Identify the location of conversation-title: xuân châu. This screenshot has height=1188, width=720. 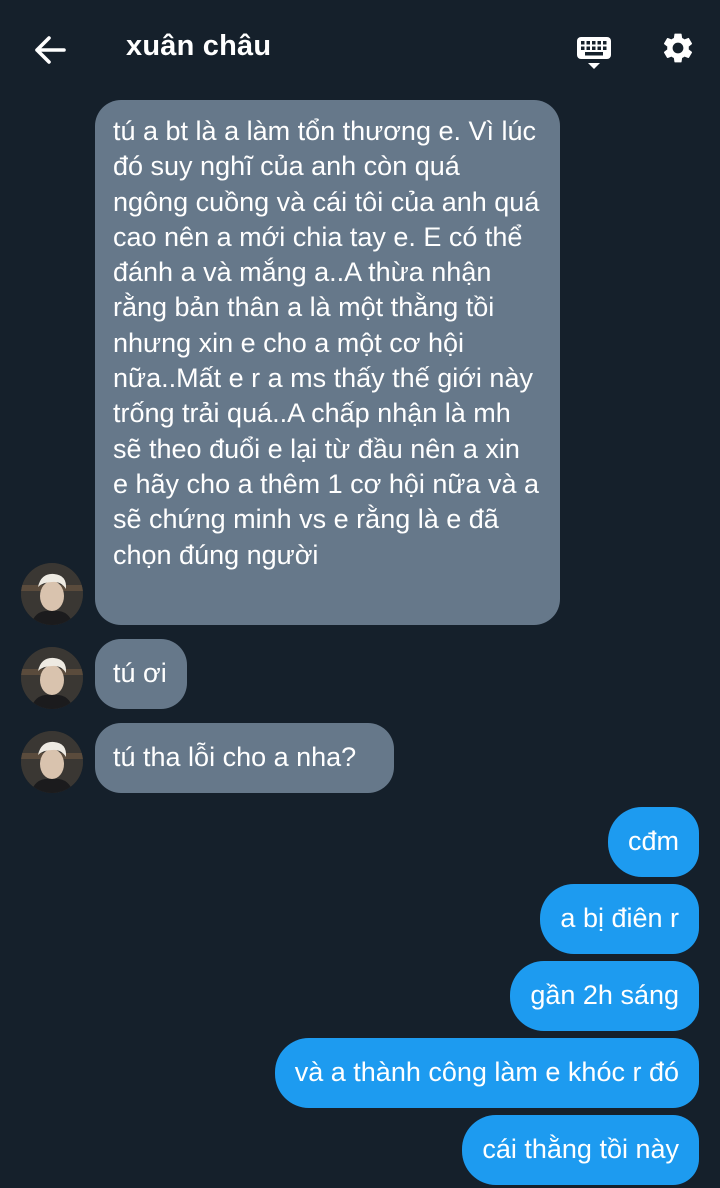
(199, 46).